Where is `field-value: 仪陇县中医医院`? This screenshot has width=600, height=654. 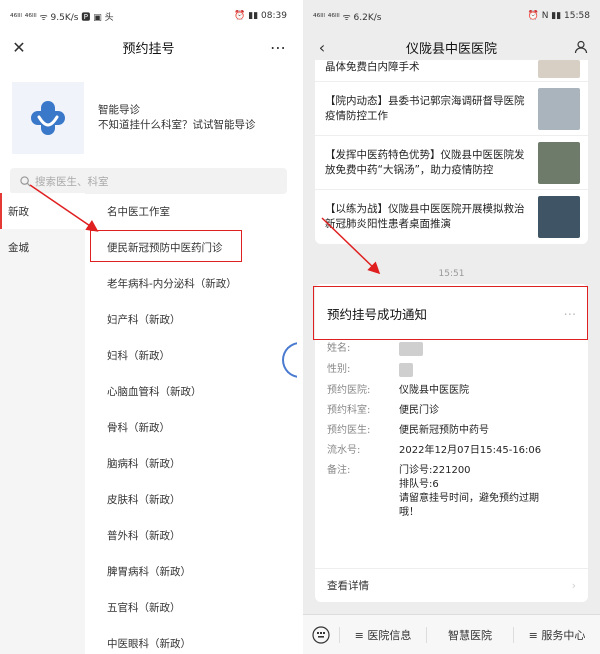 field-value: 仪陇县中医医院 is located at coordinates (434, 390).